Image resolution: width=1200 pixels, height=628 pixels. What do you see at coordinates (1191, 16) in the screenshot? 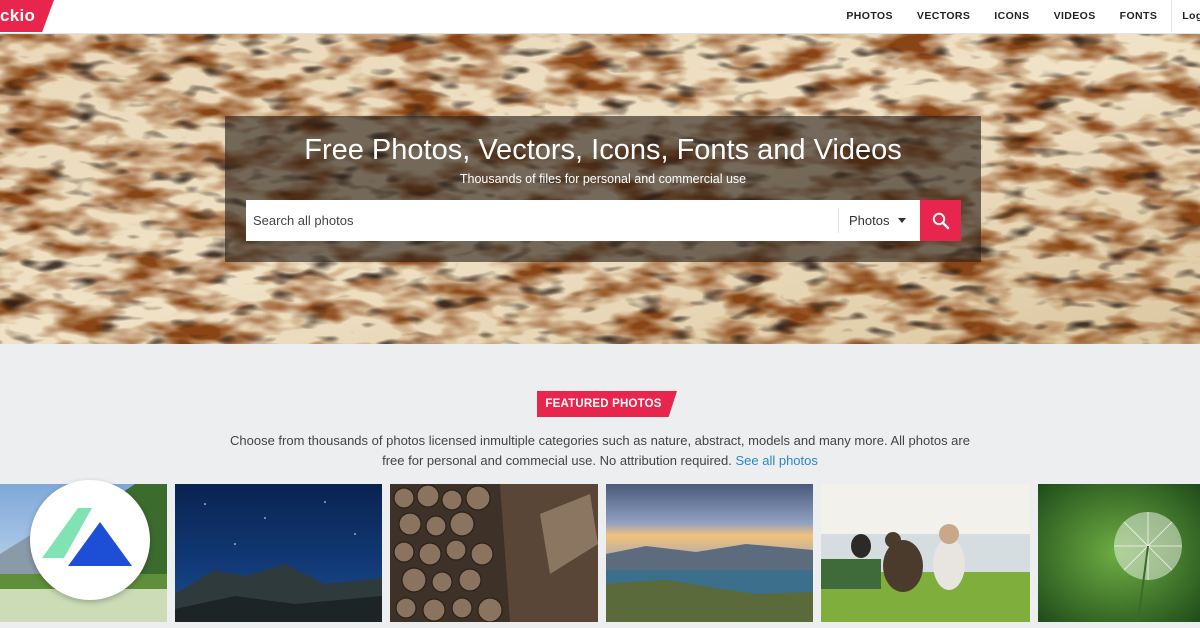
I see `login-link: Logi` at bounding box center [1191, 16].